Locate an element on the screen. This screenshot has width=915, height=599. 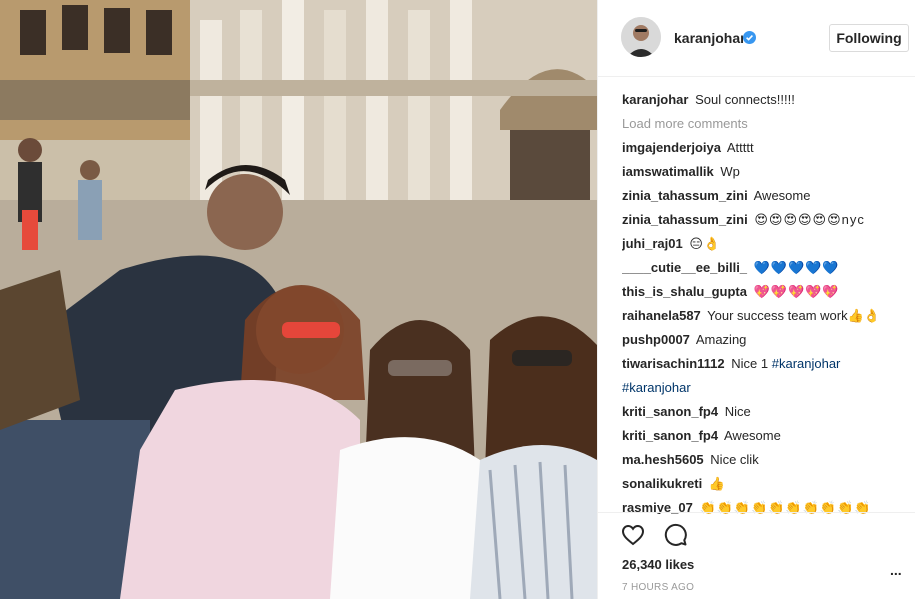
comment-item: zinia_tahassum_zini 😍😍😍😍😍😍nyc is located at coordinates (767, 220).